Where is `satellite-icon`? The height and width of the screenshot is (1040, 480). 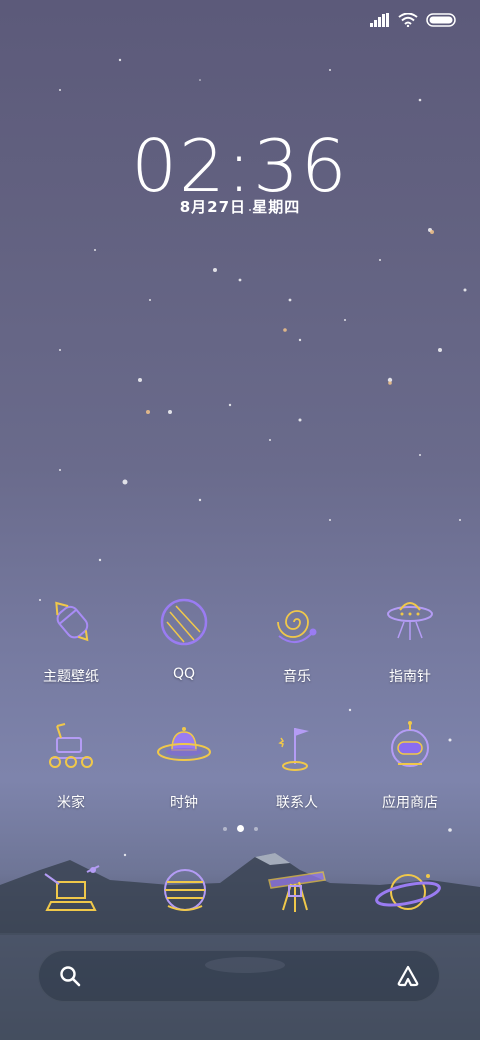
satellite-icon is located at coordinates (72, 892).